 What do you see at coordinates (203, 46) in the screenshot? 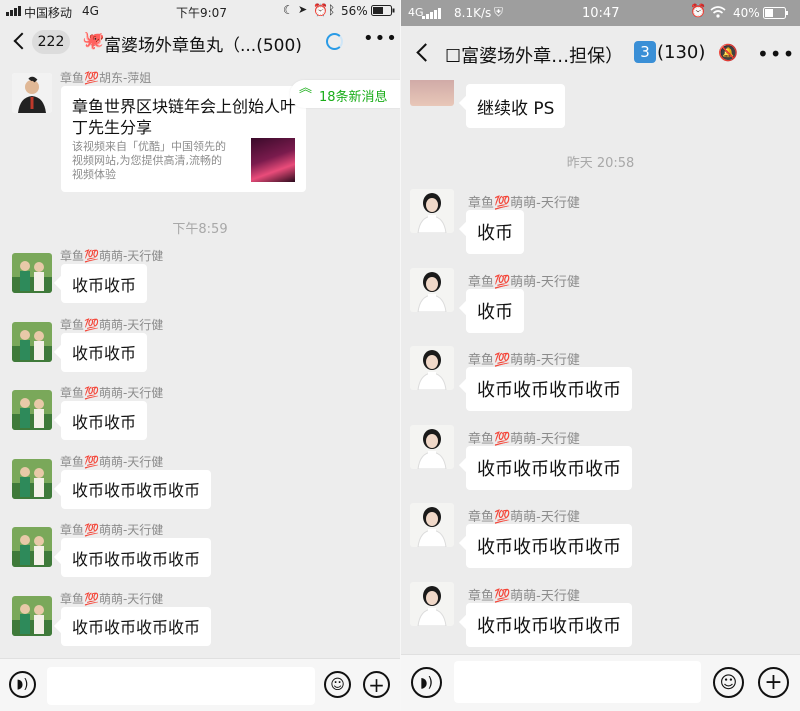
I see `chat-title: 富婆场外章鱼丸（...(500)` at bounding box center [203, 46].